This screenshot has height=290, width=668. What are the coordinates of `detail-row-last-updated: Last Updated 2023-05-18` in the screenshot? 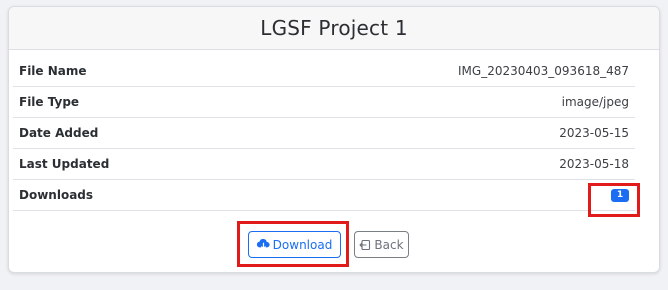 It's located at (324, 164).